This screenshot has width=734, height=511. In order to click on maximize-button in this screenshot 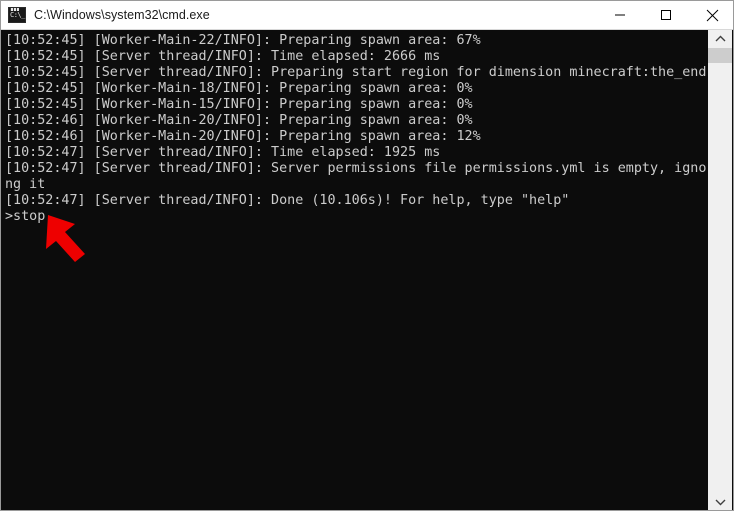, I will do `click(666, 15)`.